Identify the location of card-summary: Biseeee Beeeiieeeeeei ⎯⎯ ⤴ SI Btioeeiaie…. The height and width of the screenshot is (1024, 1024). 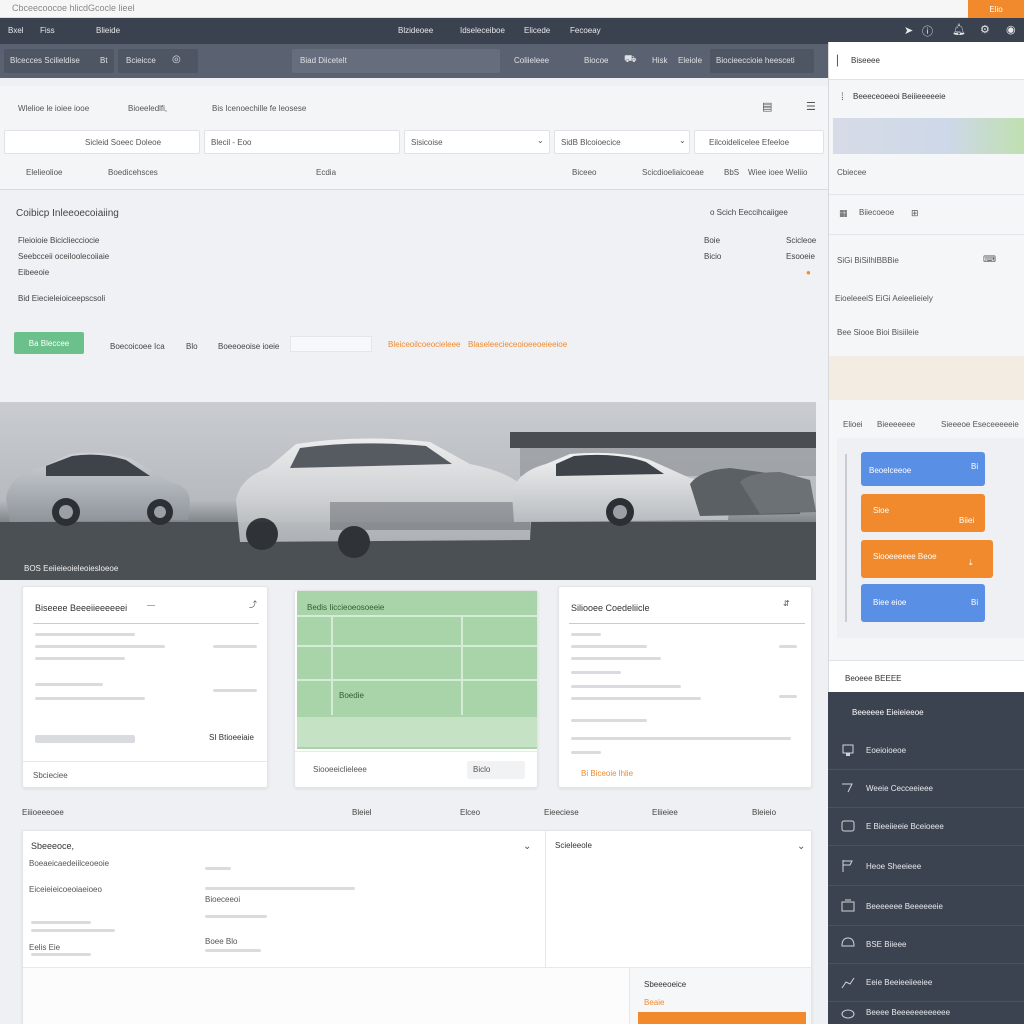
(145, 687).